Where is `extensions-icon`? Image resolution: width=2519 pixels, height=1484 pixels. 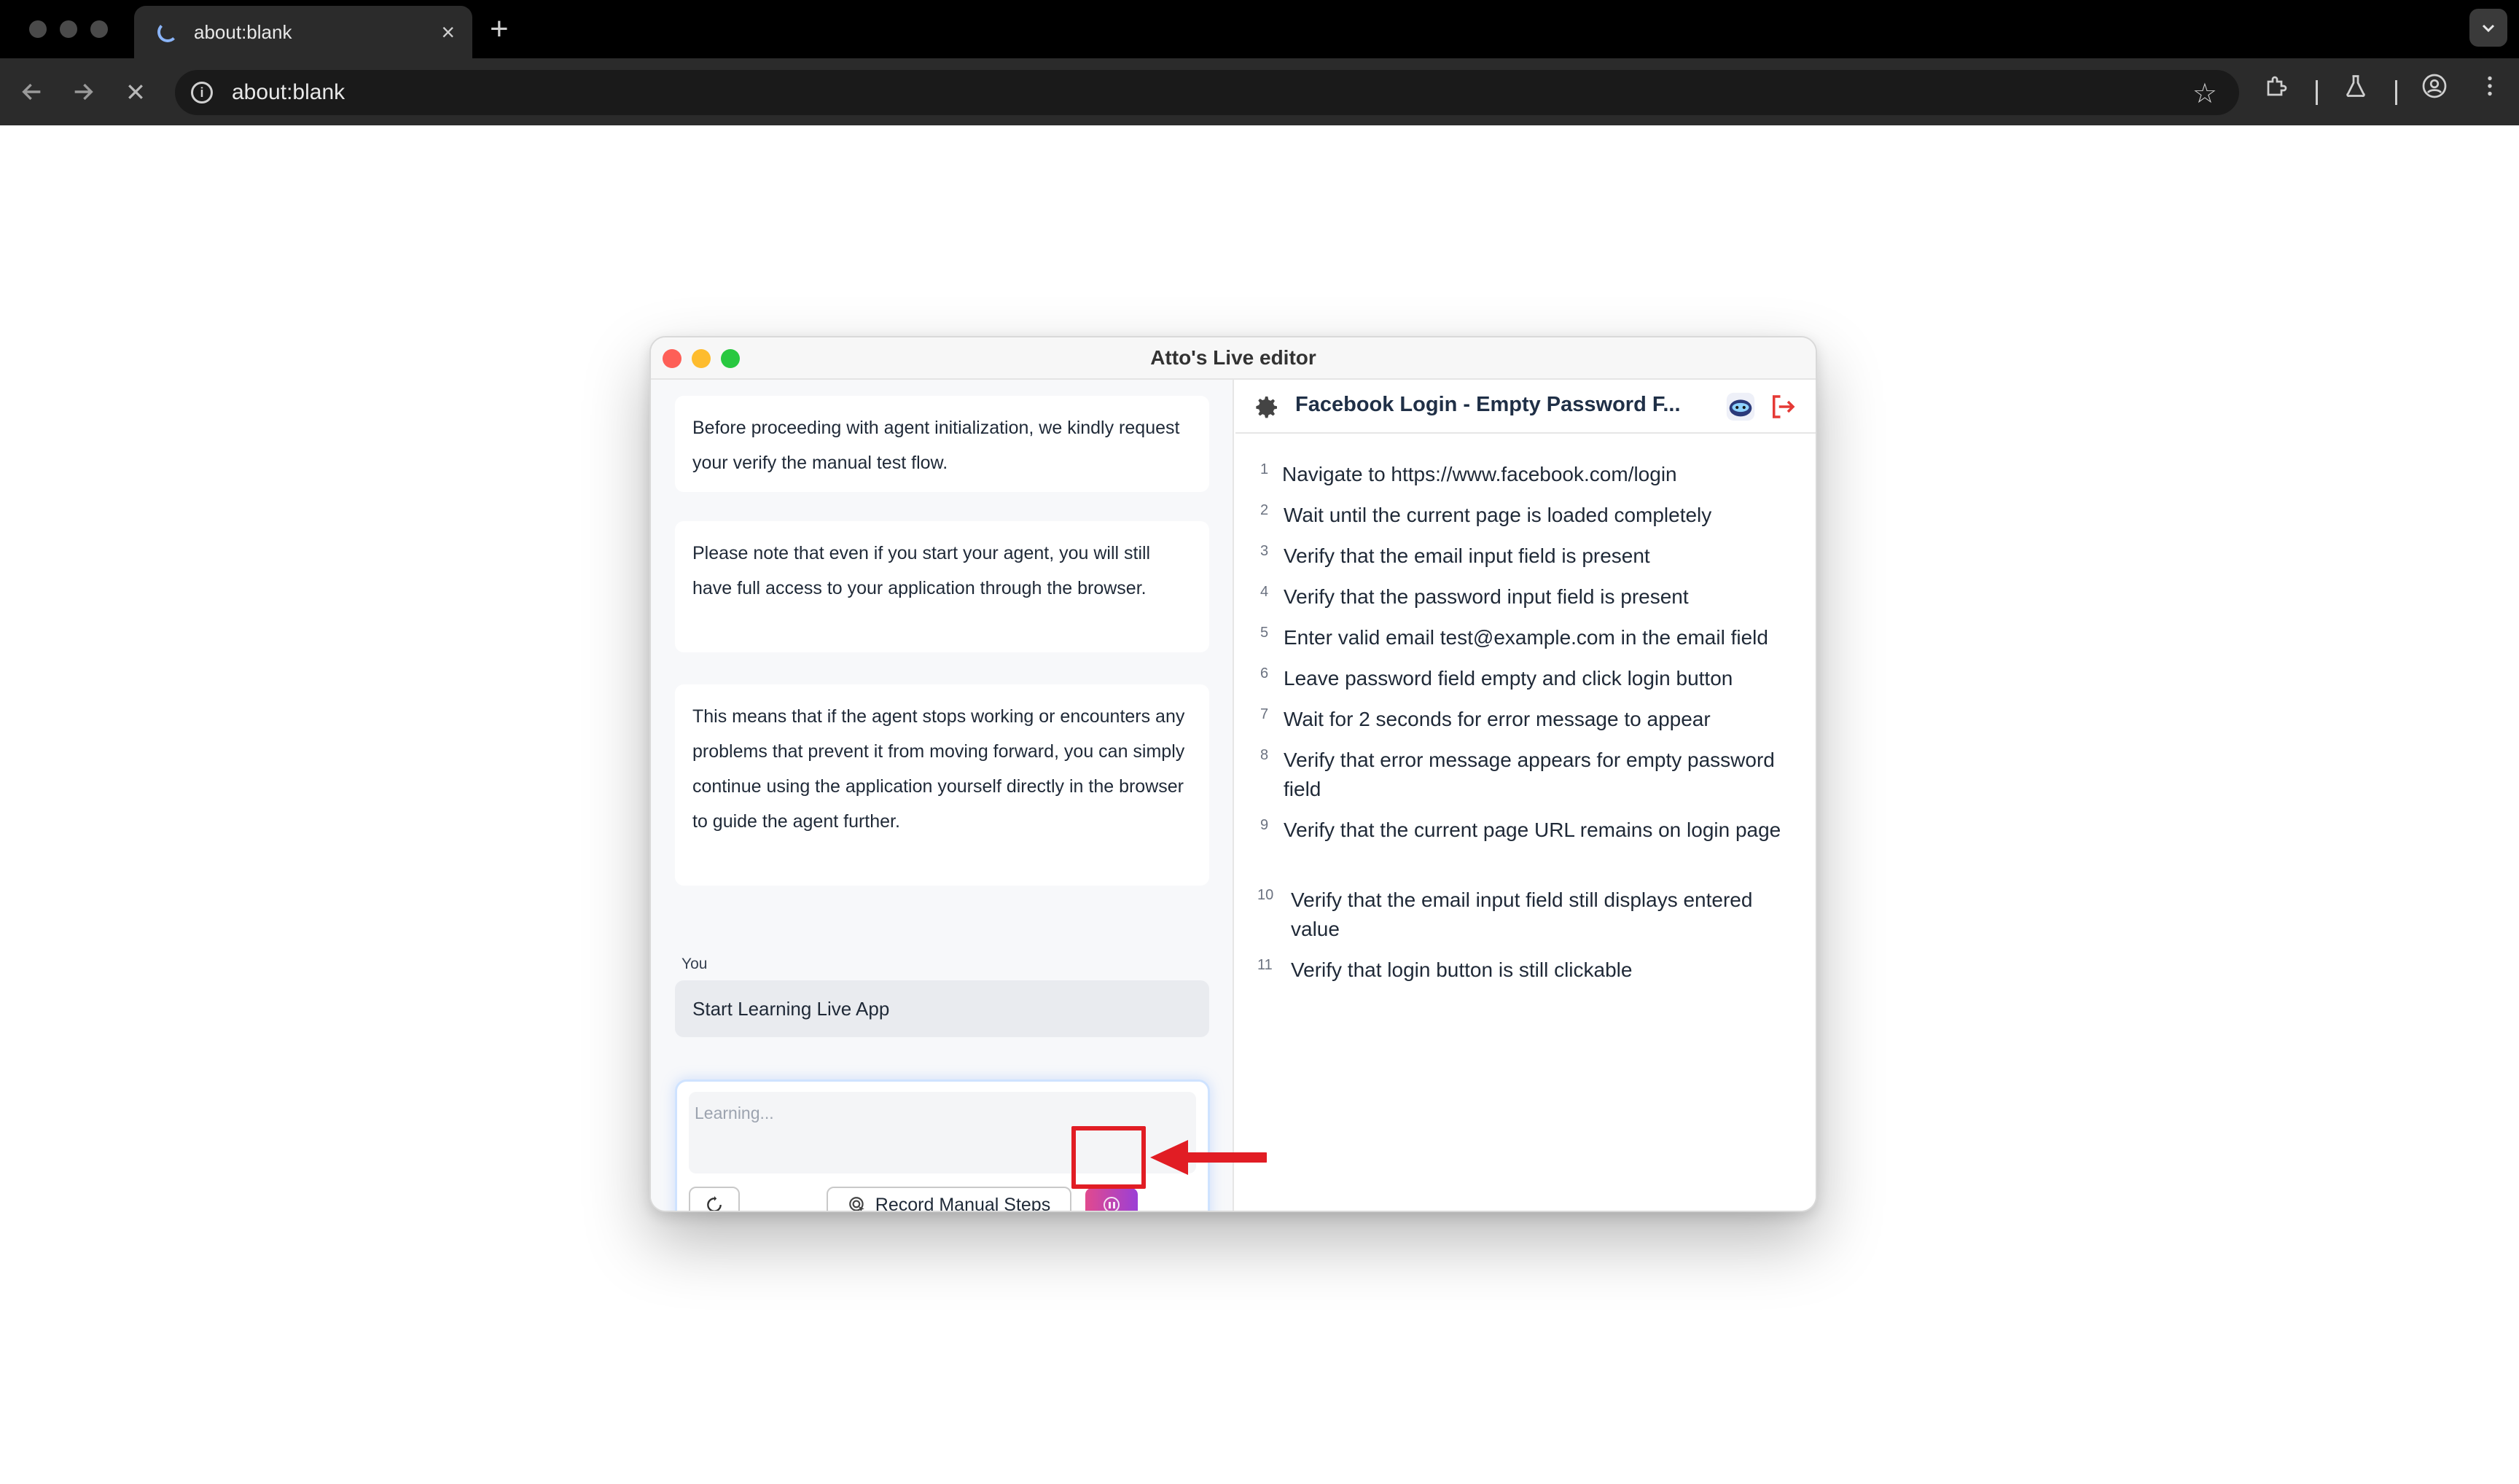
extensions-icon is located at coordinates (2277, 86).